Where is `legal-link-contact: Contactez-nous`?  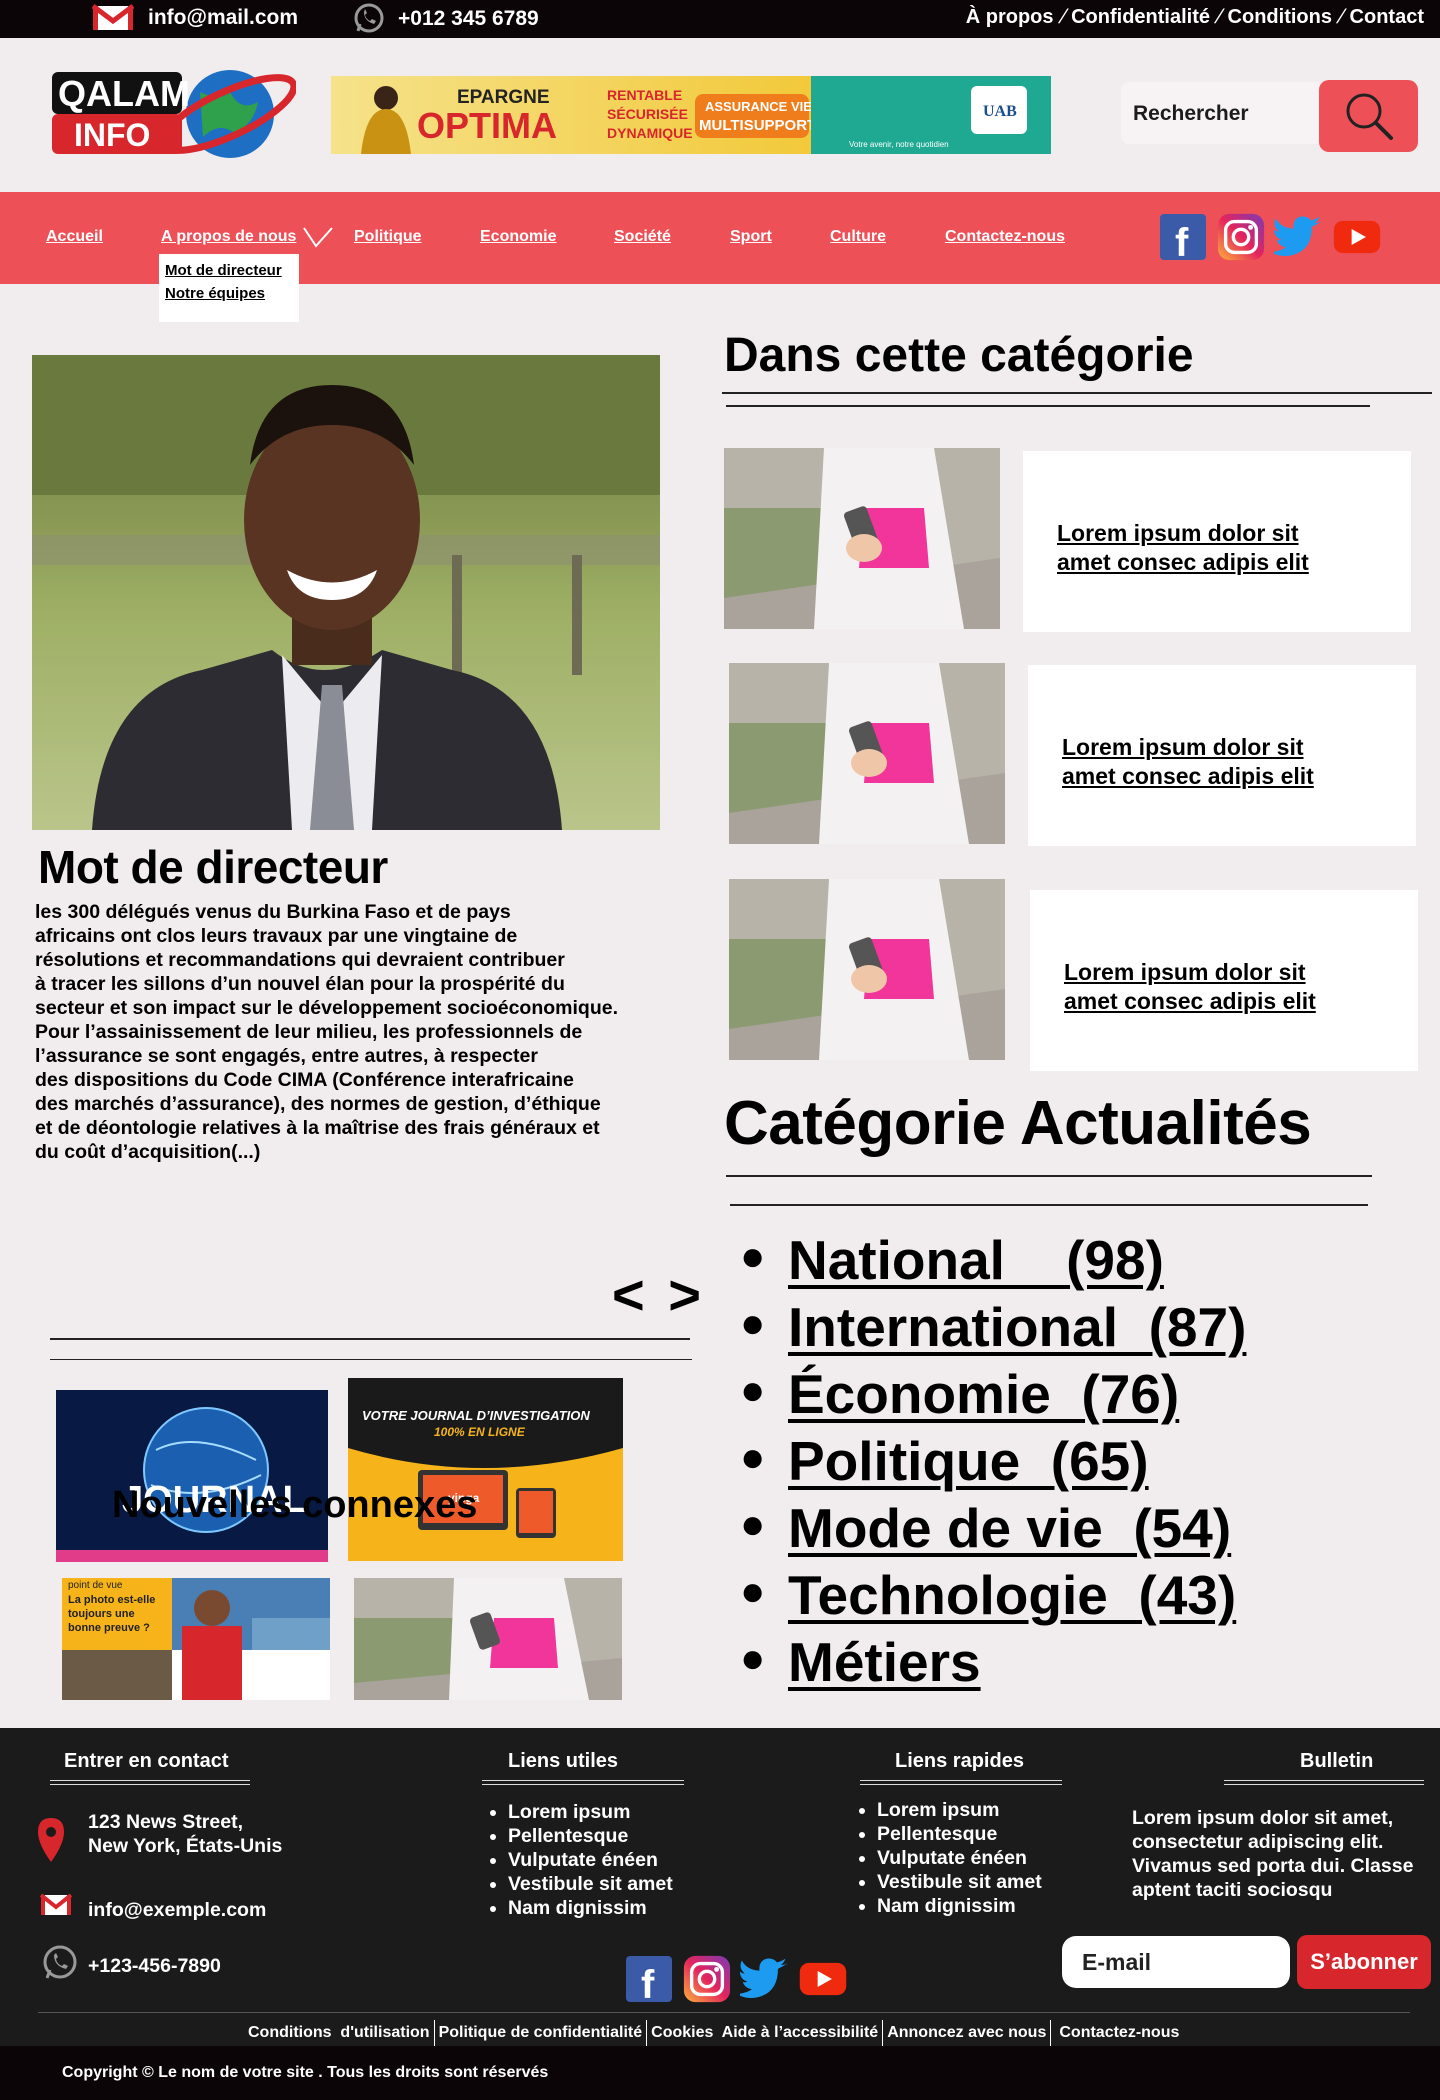
legal-link-contact: Contactez-nous is located at coordinates (1119, 2033).